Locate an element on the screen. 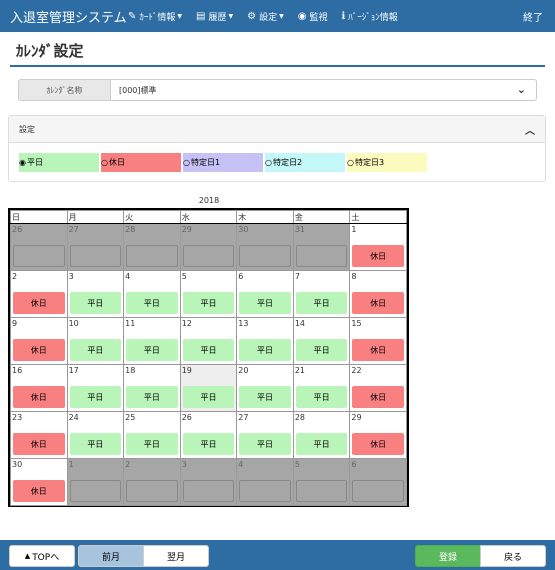 The image size is (555, 570). day-number: 23 is located at coordinates (17, 417).